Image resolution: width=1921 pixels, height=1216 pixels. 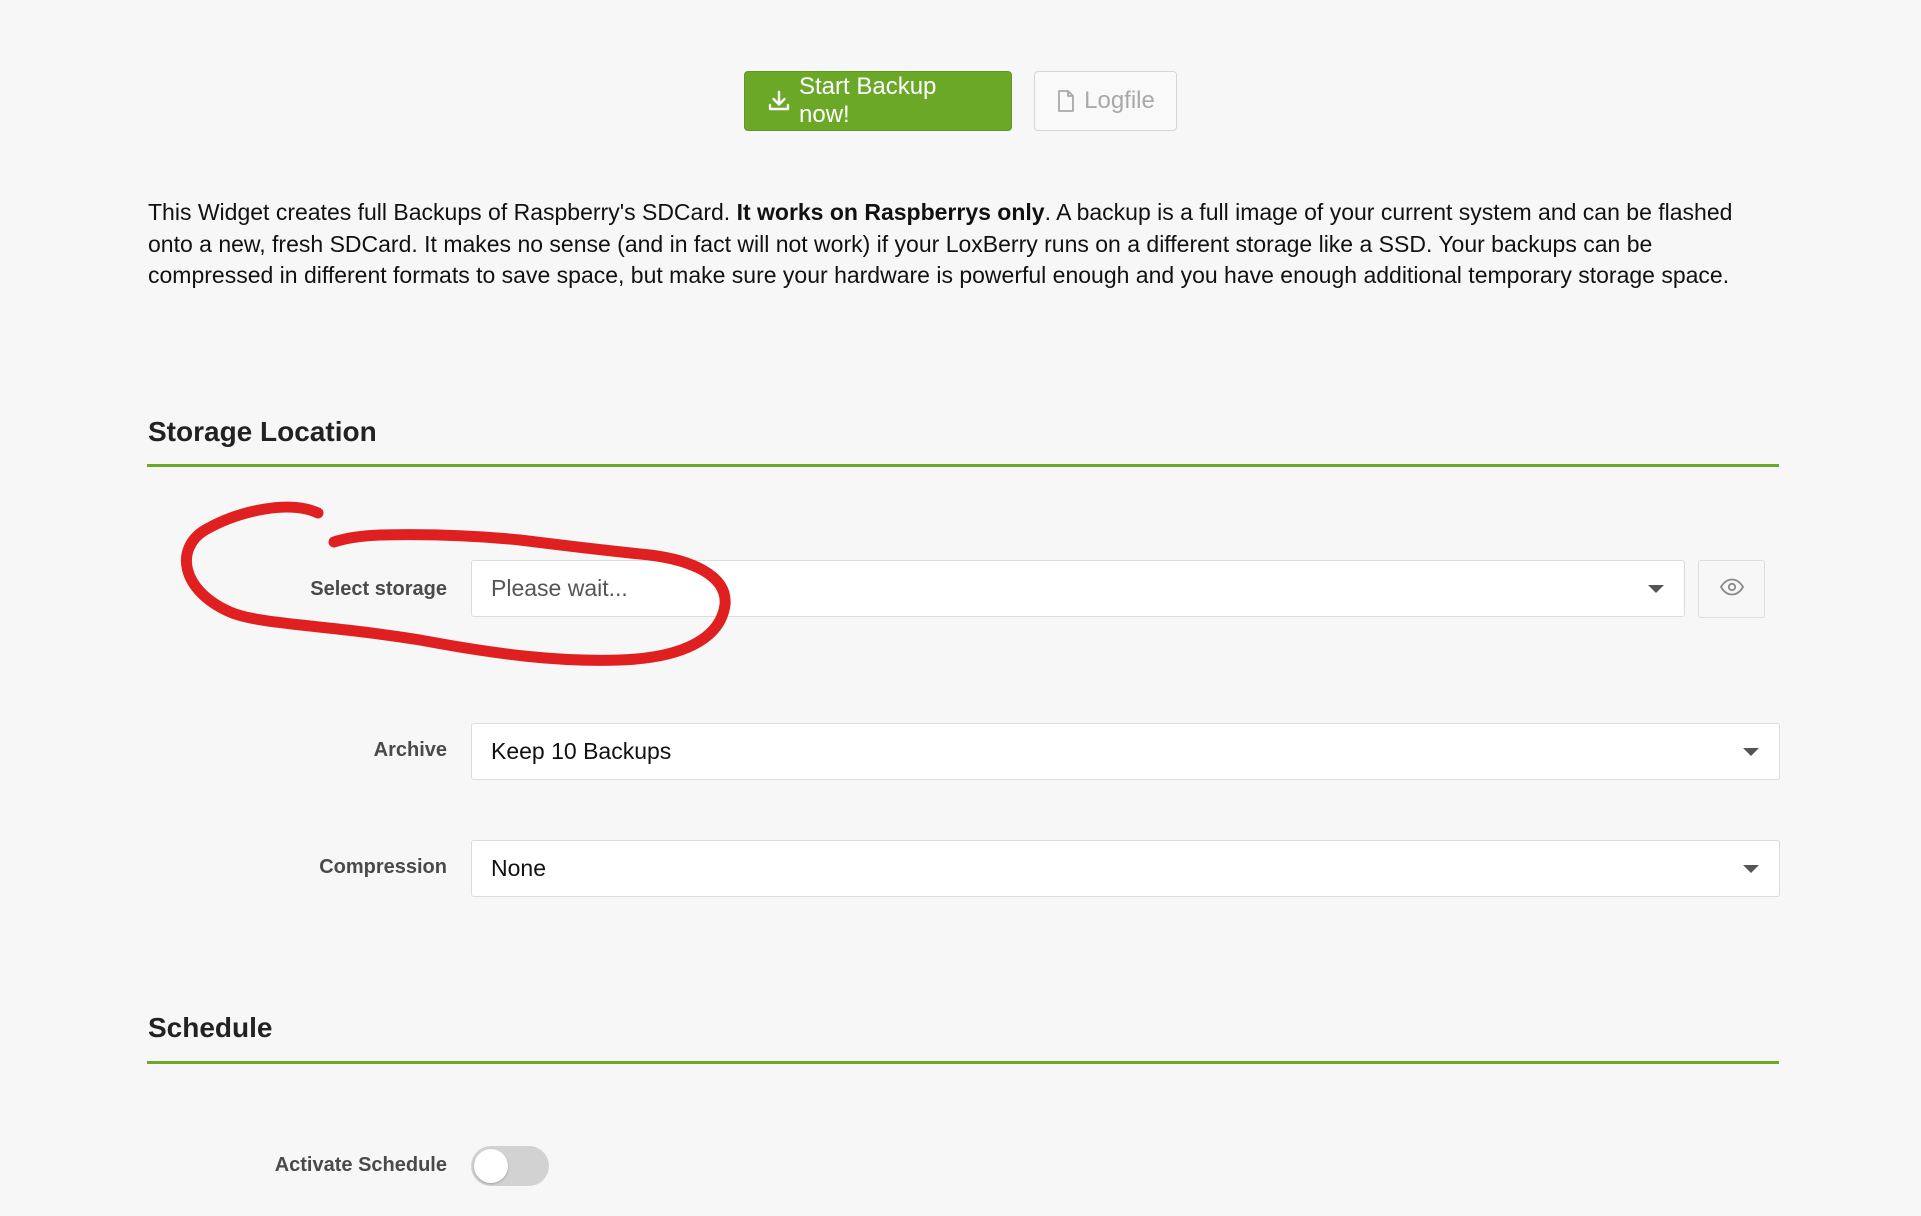 I want to click on logfile-button: Logfile, so click(x=1105, y=101).